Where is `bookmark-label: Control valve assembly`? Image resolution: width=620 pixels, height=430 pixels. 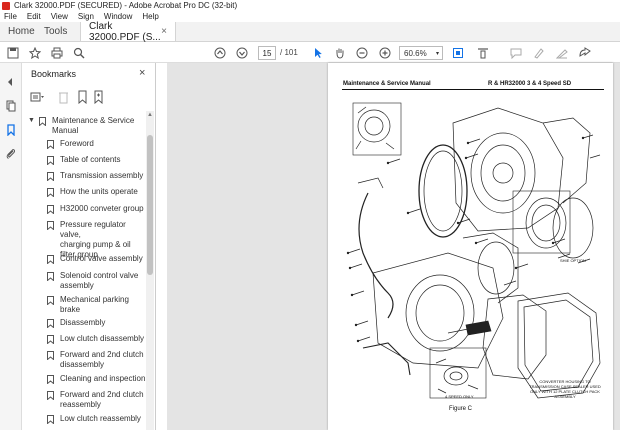 bookmark-label: Control valve assembly is located at coordinates (101, 258).